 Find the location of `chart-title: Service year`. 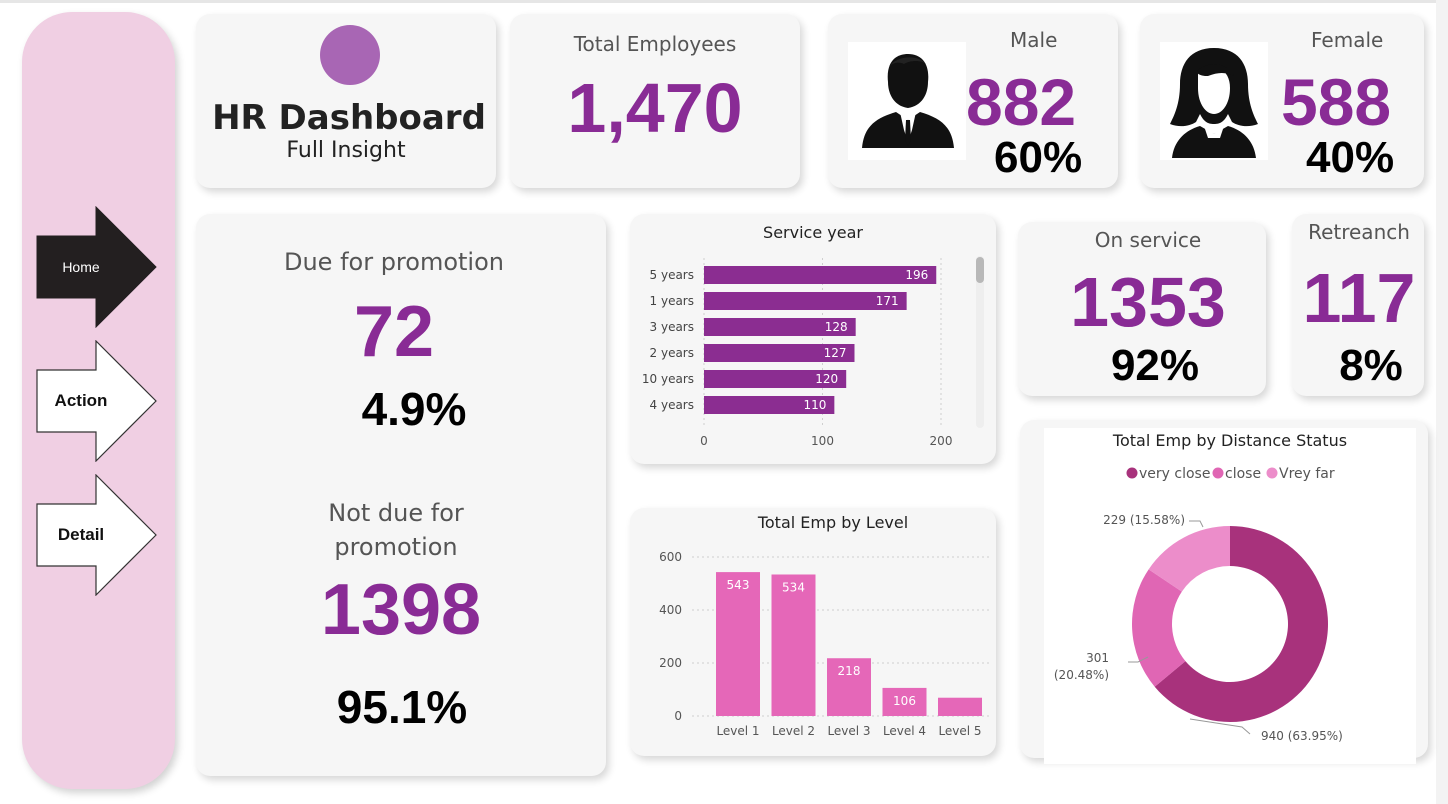

chart-title: Service year is located at coordinates (813, 232).